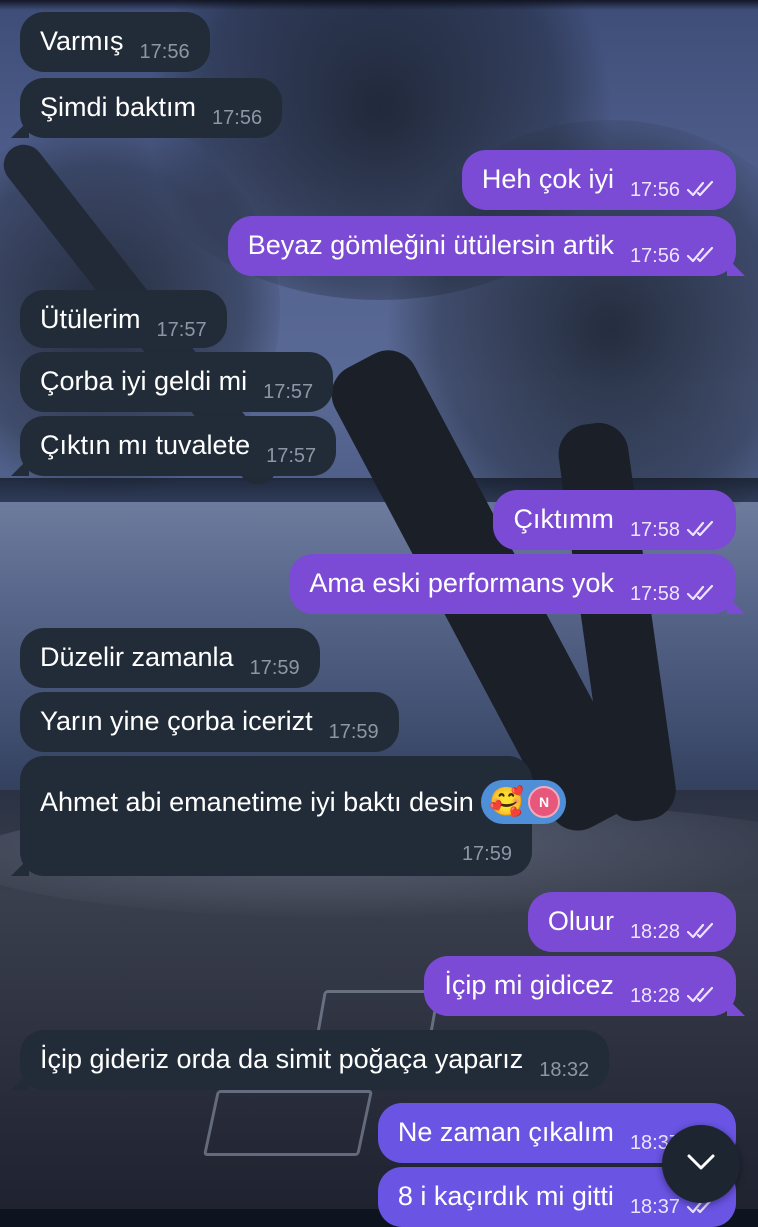 The width and height of the screenshot is (758, 1227). Describe the element at coordinates (90, 319) in the screenshot. I see `message-text: Ütülerim` at that location.